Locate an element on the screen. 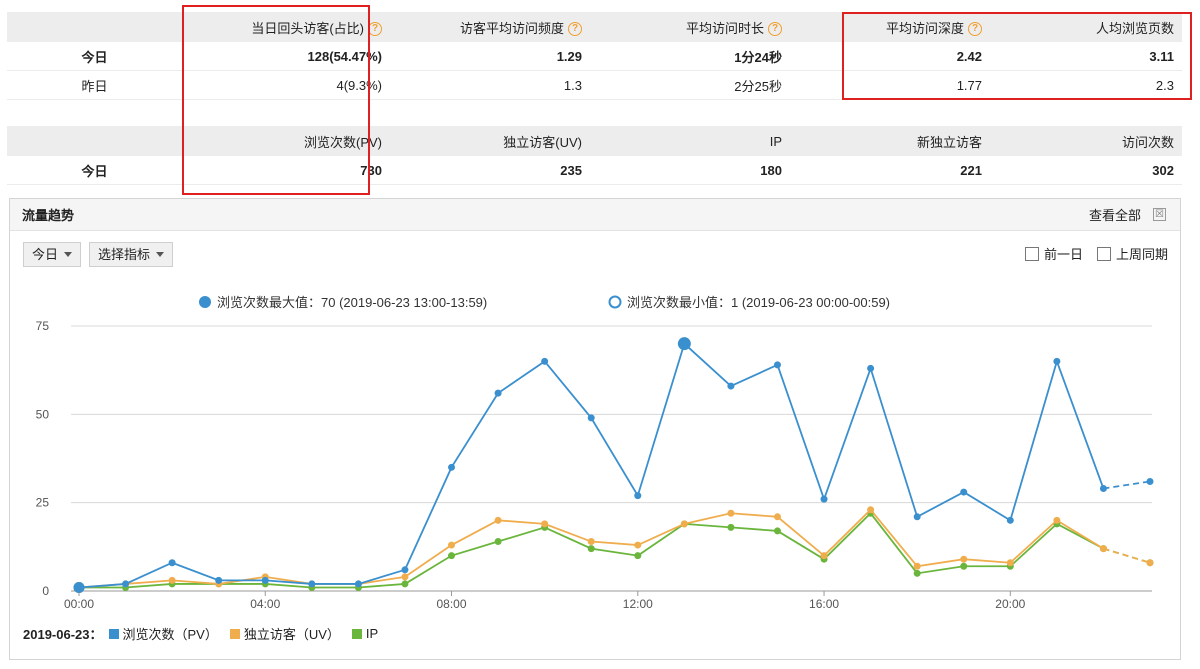  table-cell: 1.77 is located at coordinates (969, 85).